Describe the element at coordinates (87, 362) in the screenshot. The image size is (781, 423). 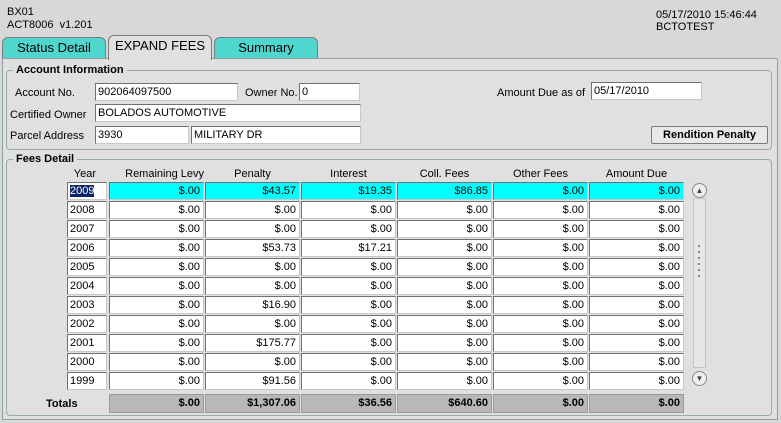
I see `fee-cell-year: 2000` at that location.